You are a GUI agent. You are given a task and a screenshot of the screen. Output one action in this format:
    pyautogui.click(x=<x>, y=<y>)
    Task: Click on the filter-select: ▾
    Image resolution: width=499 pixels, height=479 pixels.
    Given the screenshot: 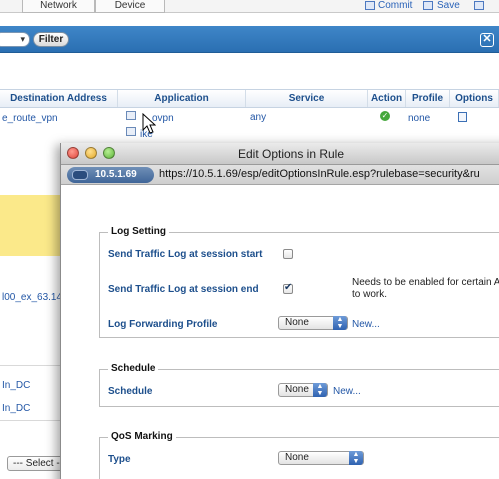 What is the action you would take?
    pyautogui.click(x=15, y=39)
    